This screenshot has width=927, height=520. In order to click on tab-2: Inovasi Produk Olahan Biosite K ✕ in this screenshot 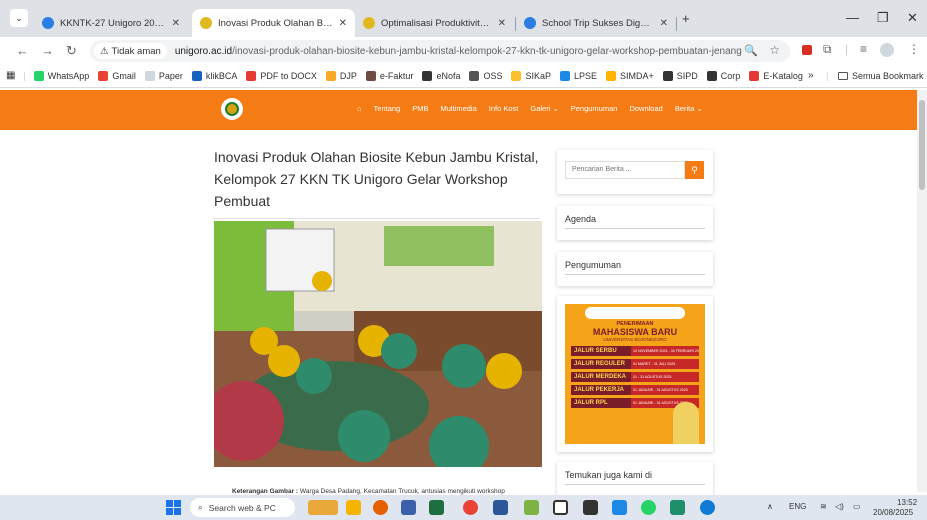, I will do `click(273, 23)`.